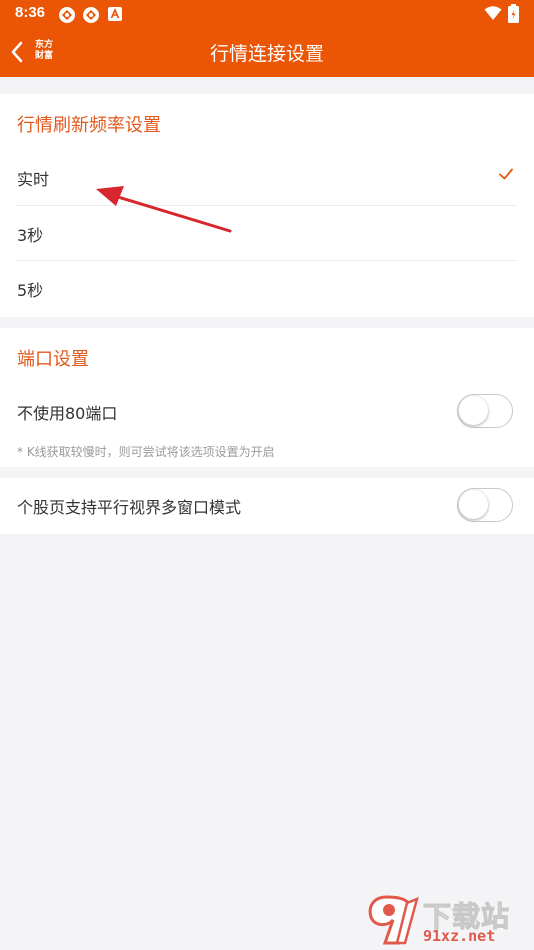 This screenshot has height=950, width=534. I want to click on wifi-icon, so click(493, 13).